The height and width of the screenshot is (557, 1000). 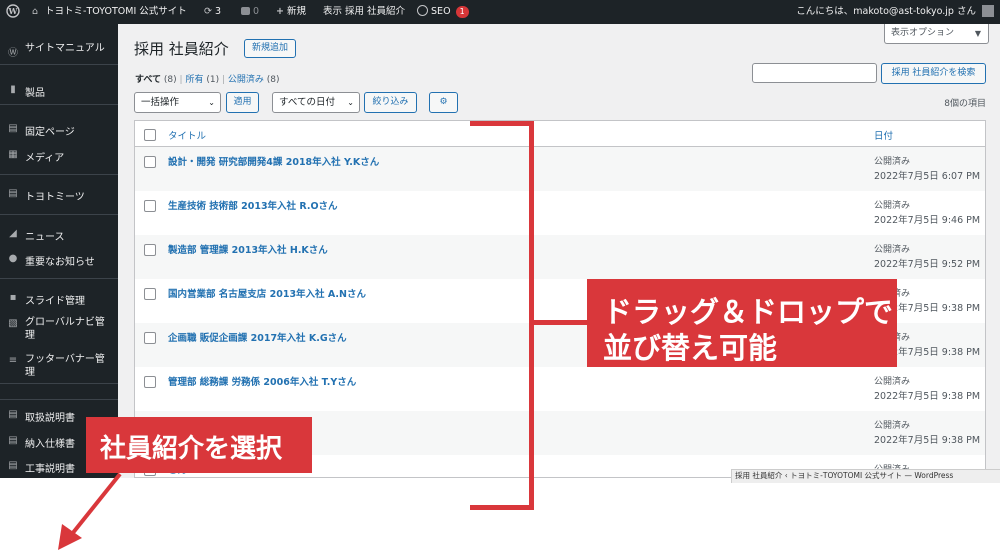 What do you see at coordinates (116, 11) in the screenshot?
I see `site-name: トヨトミ-TOYOTOMI 公式サイト` at bounding box center [116, 11].